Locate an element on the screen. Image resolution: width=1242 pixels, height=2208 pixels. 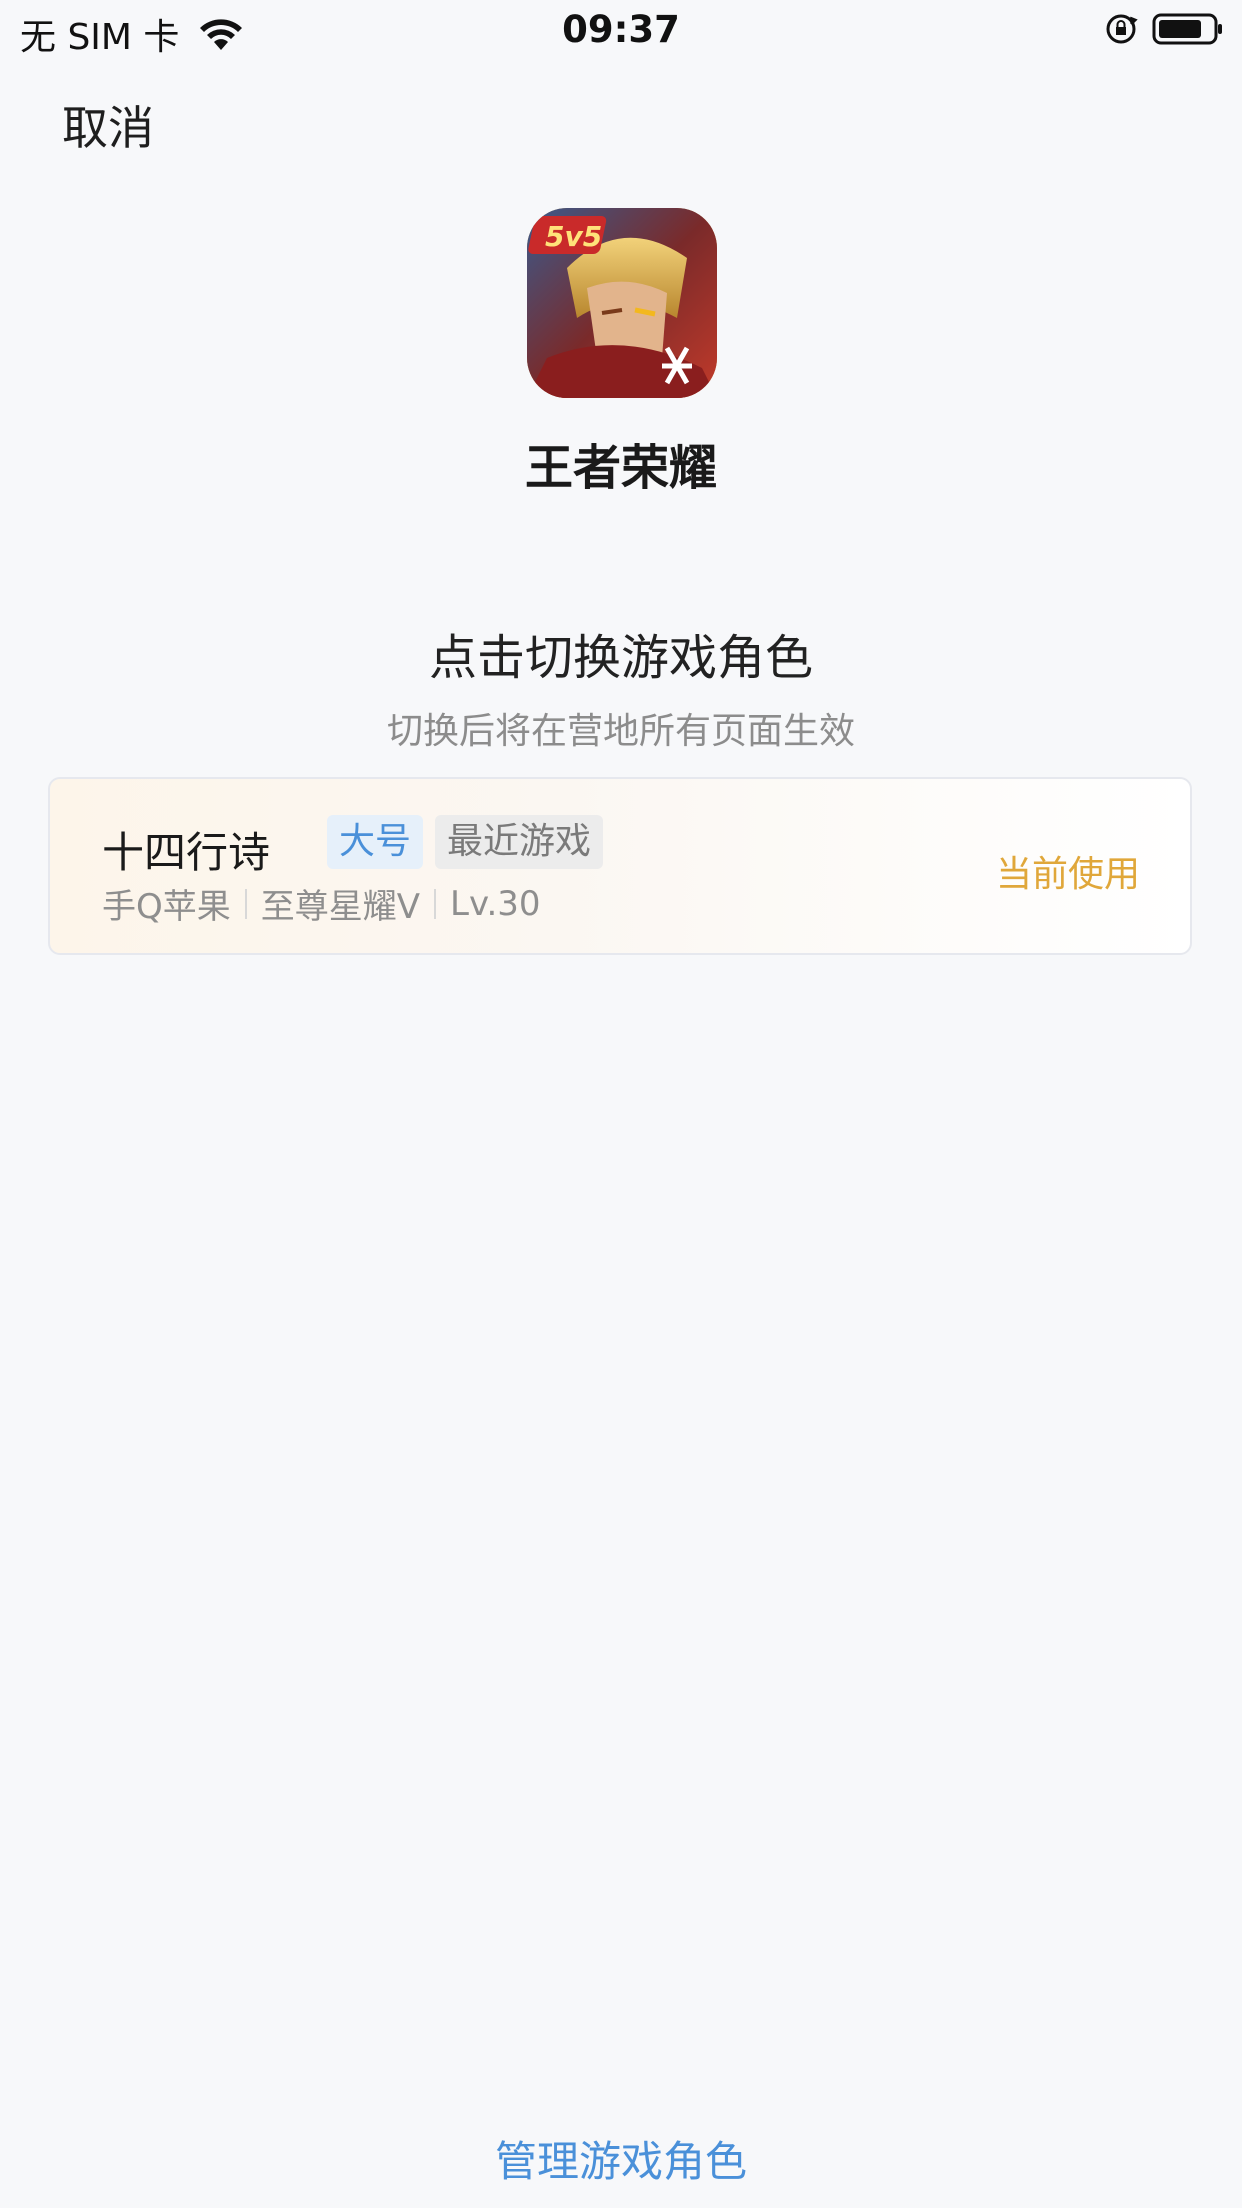
role-name: 十四行诗 is located at coordinates (186, 852).